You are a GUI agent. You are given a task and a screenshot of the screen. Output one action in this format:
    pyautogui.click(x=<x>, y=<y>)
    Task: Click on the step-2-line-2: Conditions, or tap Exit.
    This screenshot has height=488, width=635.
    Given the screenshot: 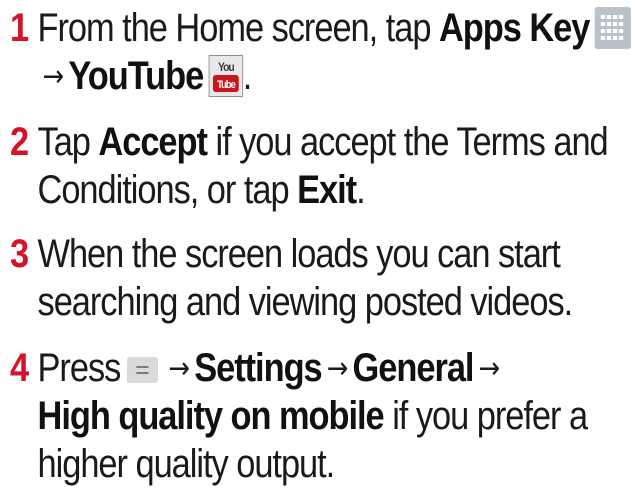 What is the action you would take?
    pyautogui.click(x=276, y=190)
    